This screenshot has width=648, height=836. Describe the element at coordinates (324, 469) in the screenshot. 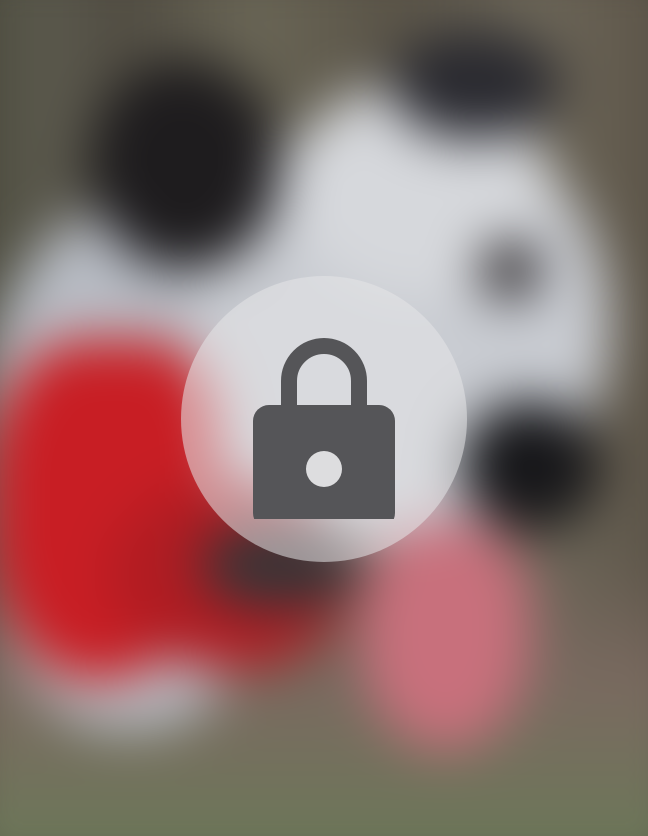

I see `keyhole` at that location.